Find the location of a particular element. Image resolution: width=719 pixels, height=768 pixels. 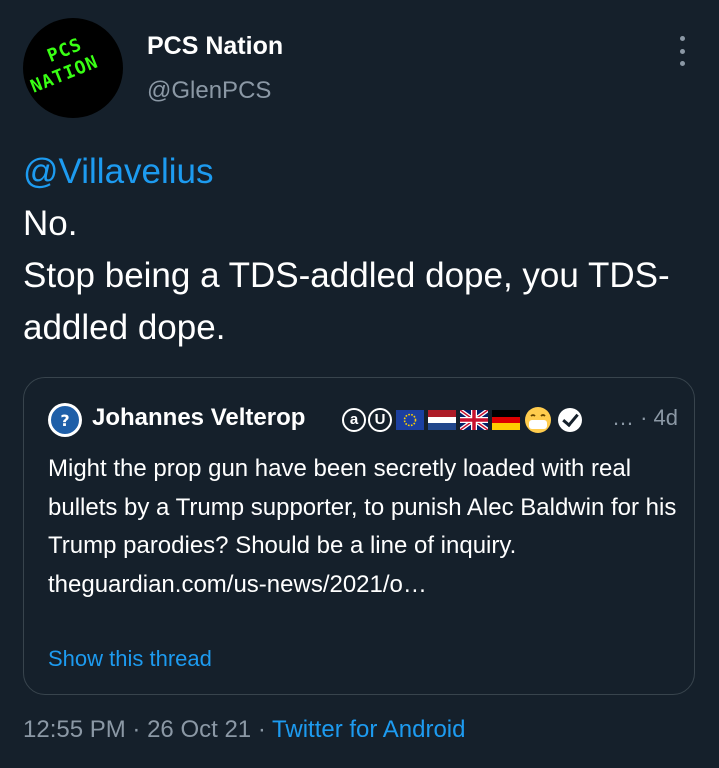

source-app-link: Twitter for Android is located at coordinates (368, 729).